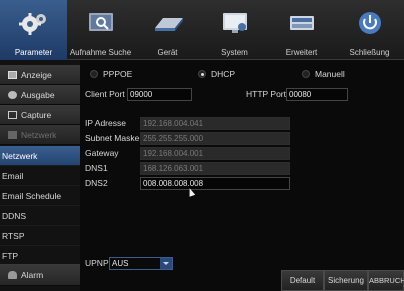 This screenshot has height=291, width=404. I want to click on sidebar-item-anzeige: Anzeige, so click(40, 75).